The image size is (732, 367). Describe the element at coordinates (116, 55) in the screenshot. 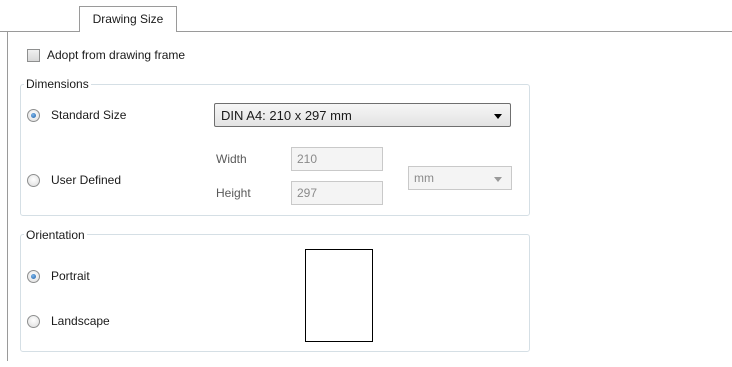

I see `adopt-label: Adopt from drawing frame` at that location.